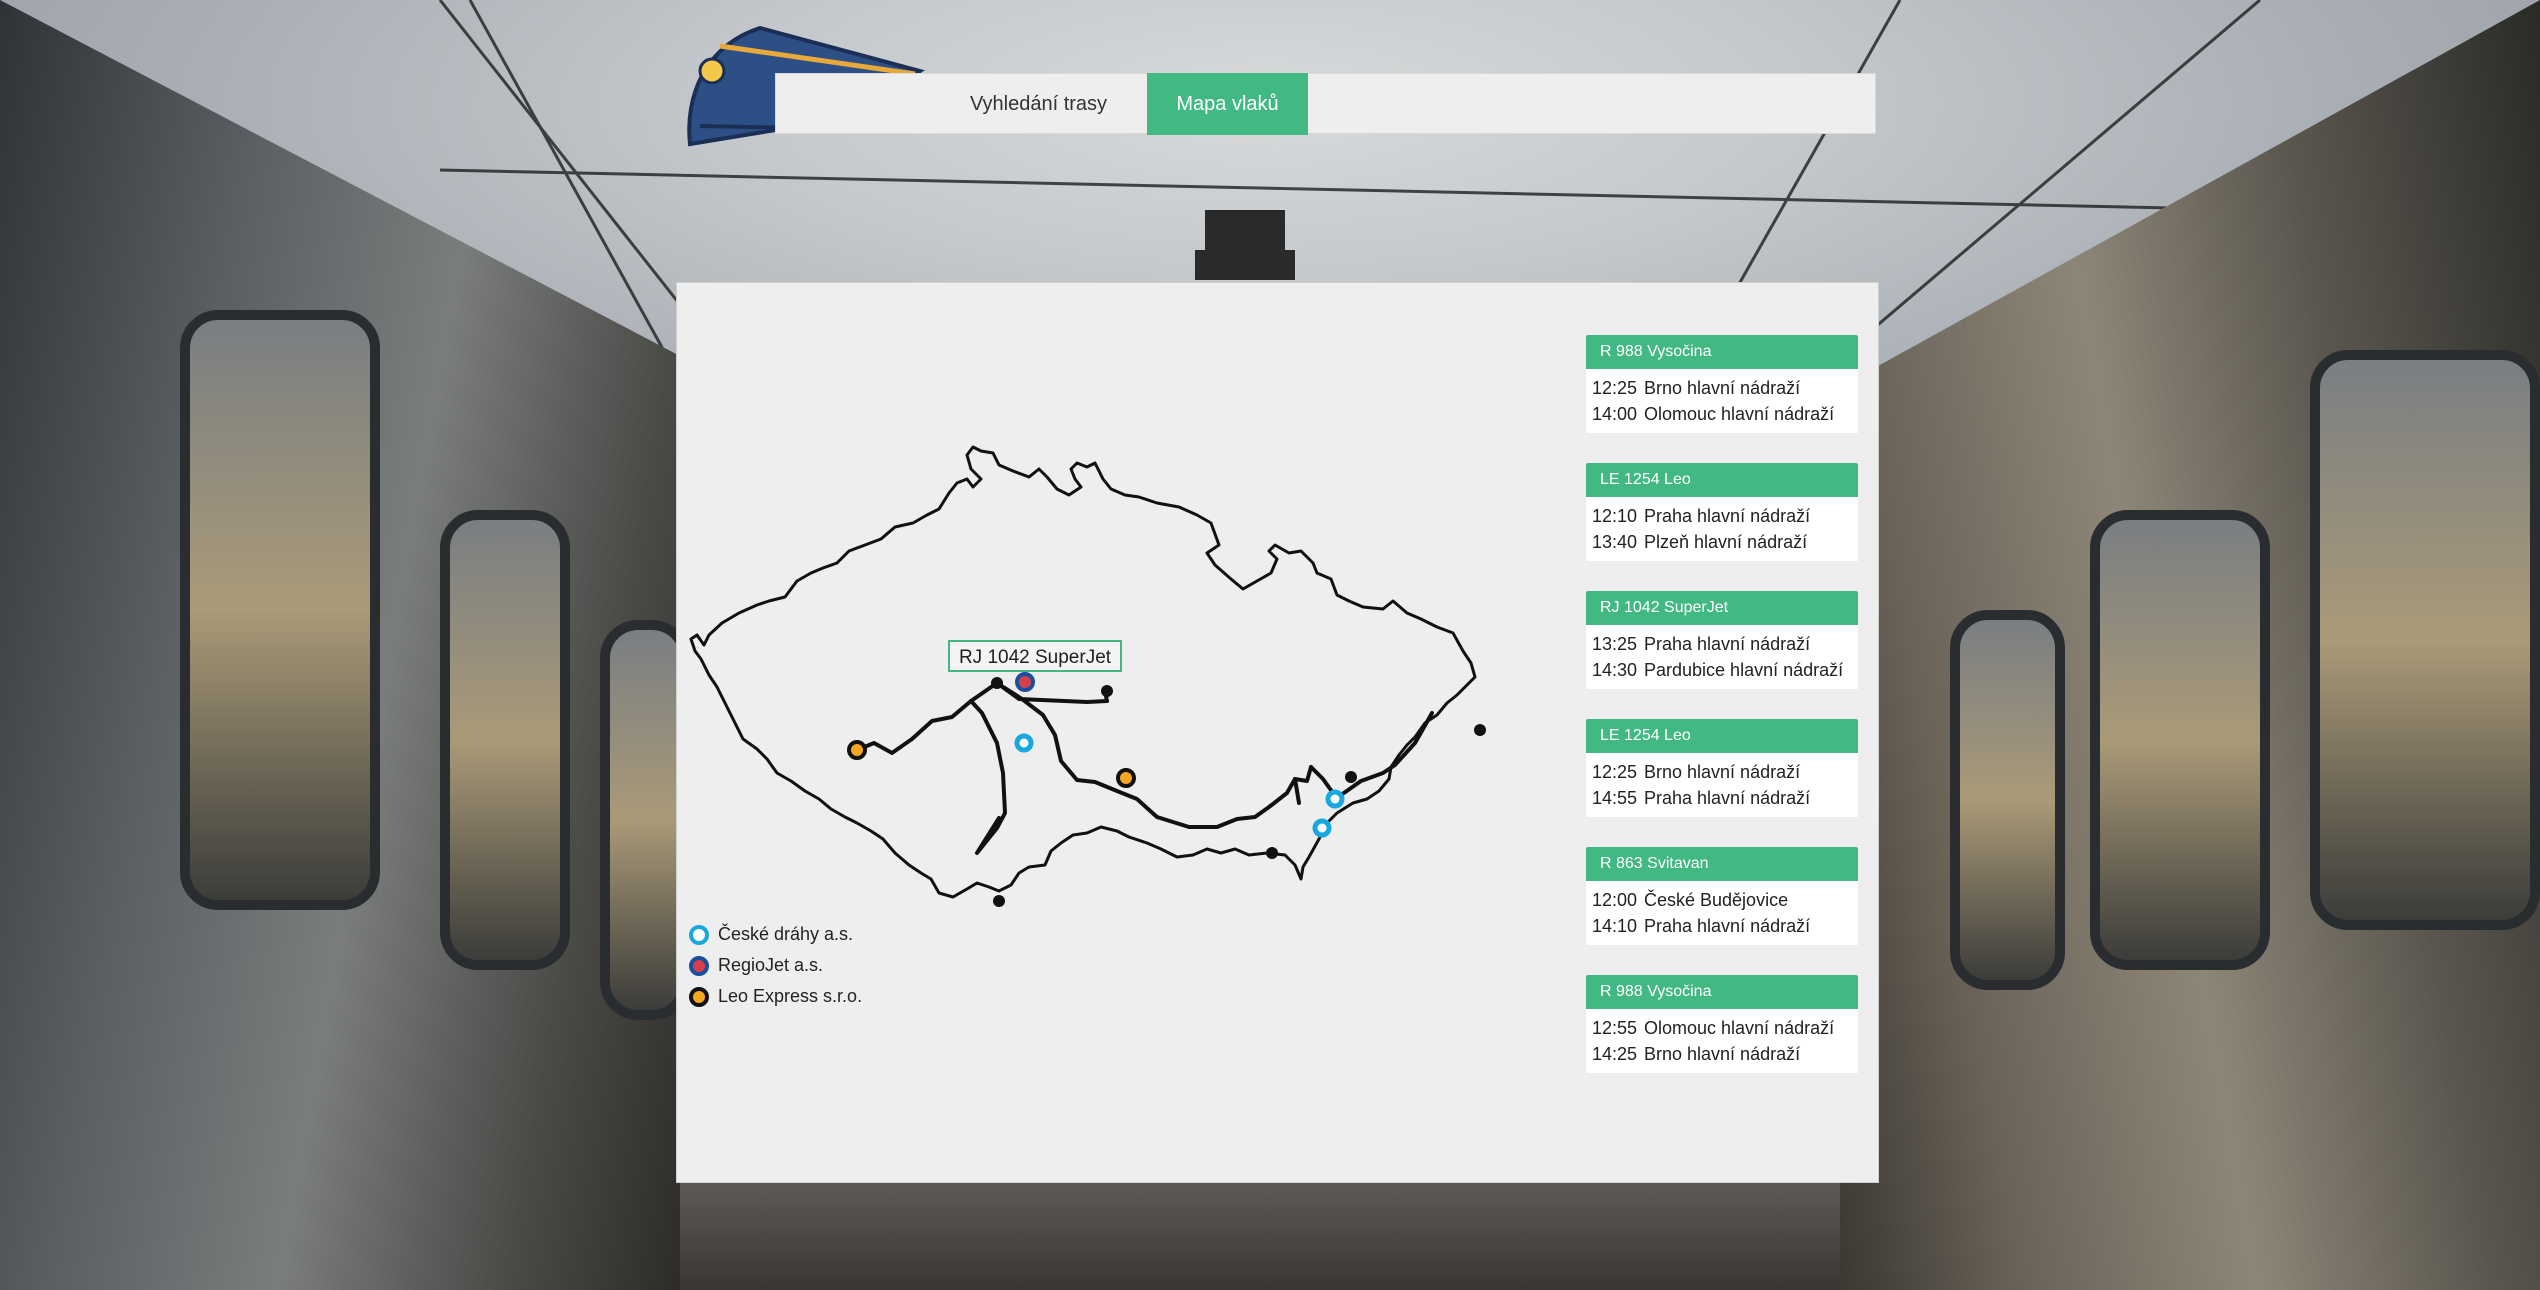  I want to click on nav-route-search: Vyhledání trasy, so click(1038, 104).